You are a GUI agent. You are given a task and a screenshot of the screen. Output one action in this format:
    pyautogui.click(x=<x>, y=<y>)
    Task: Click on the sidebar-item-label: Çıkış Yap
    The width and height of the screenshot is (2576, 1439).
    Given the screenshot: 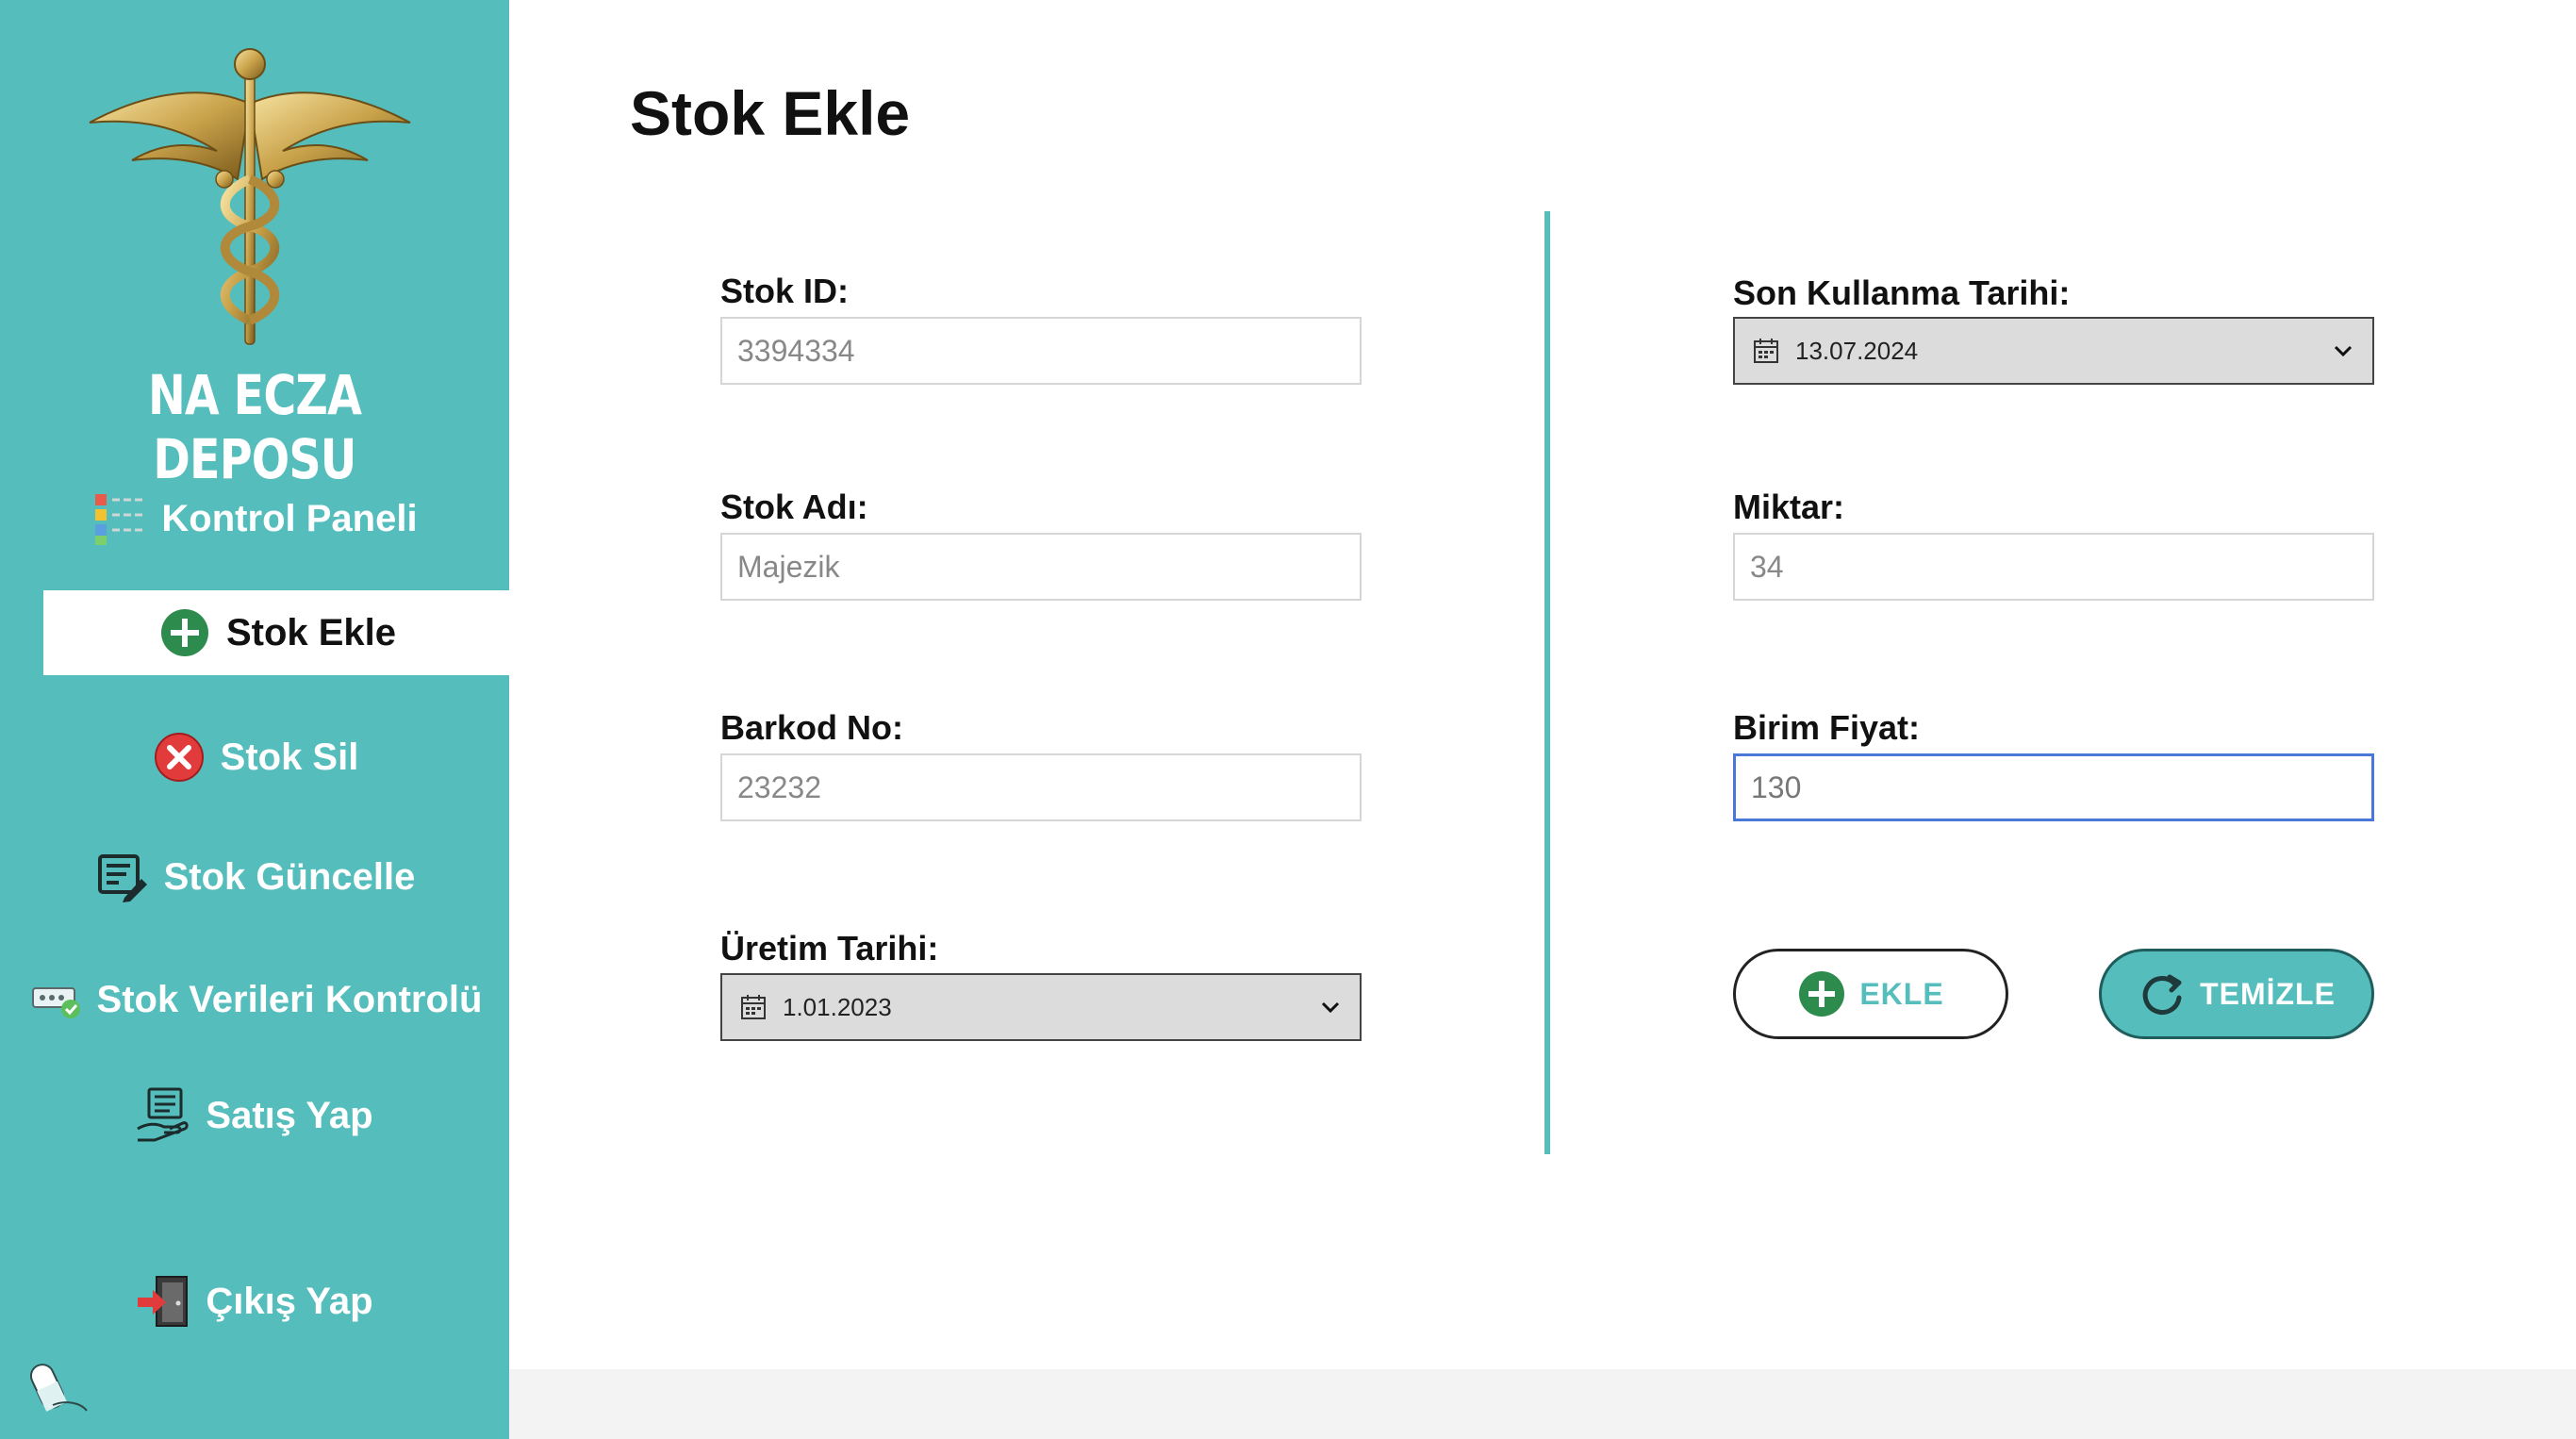 What is the action you would take?
    pyautogui.click(x=289, y=1301)
    